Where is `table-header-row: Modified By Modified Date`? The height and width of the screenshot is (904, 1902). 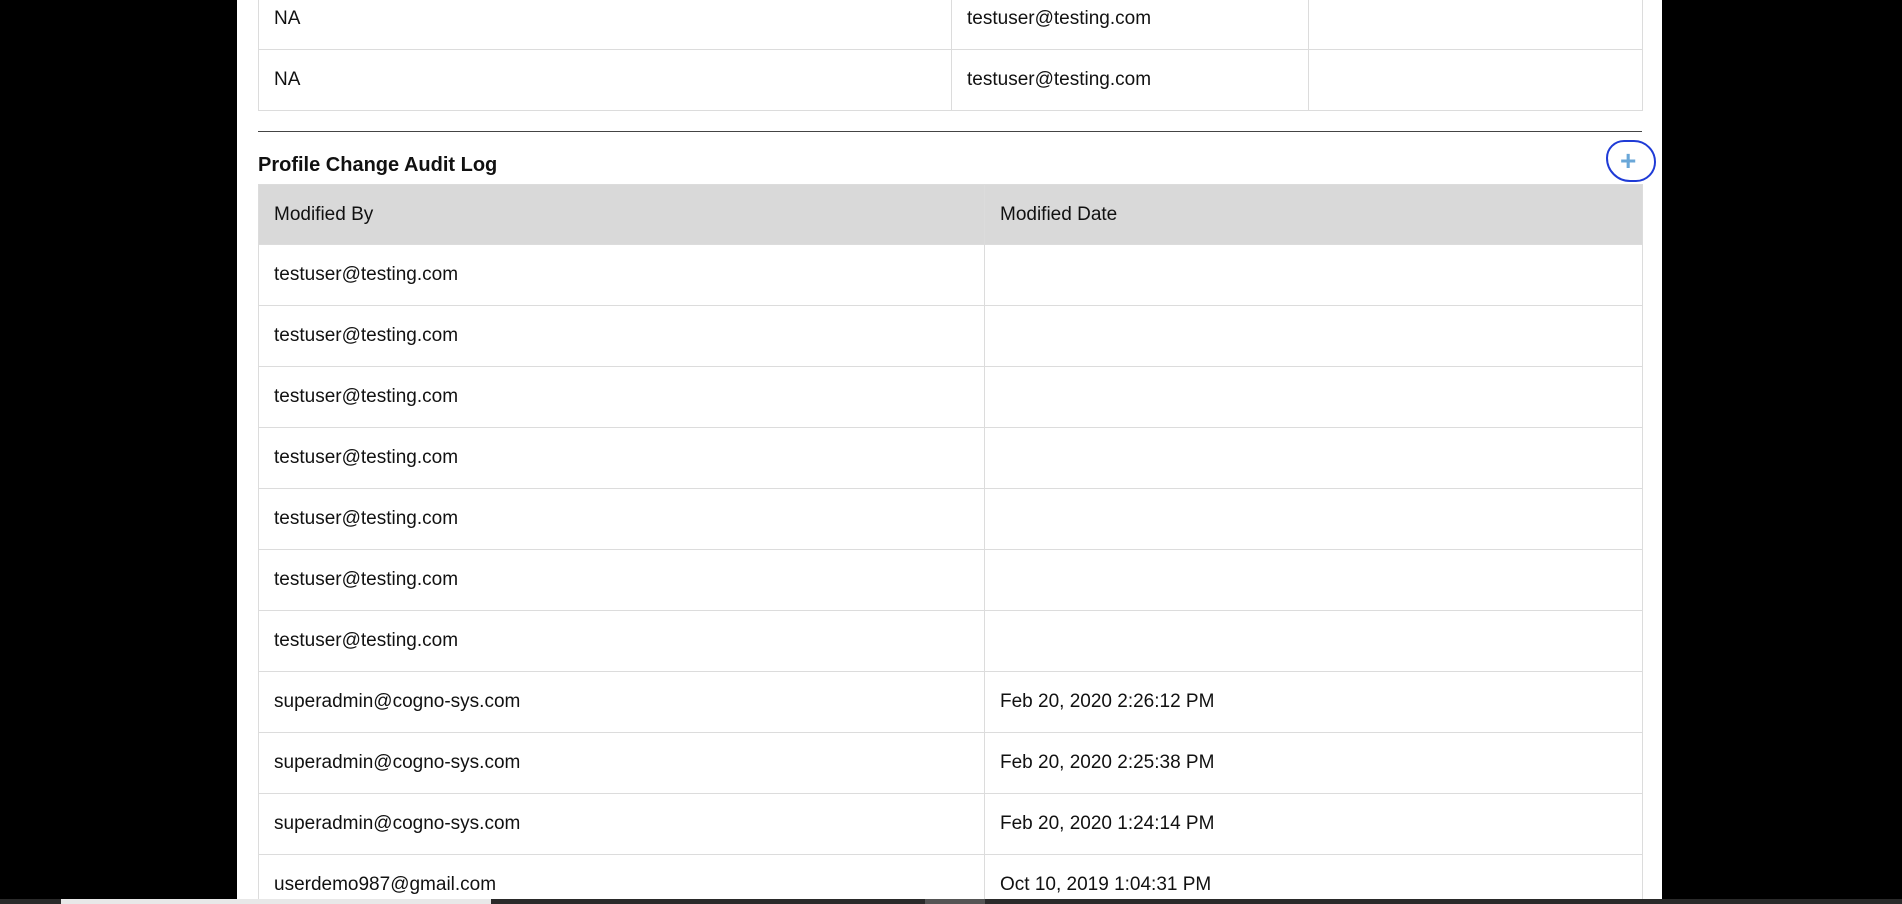
table-header-row: Modified By Modified Date is located at coordinates (950, 214).